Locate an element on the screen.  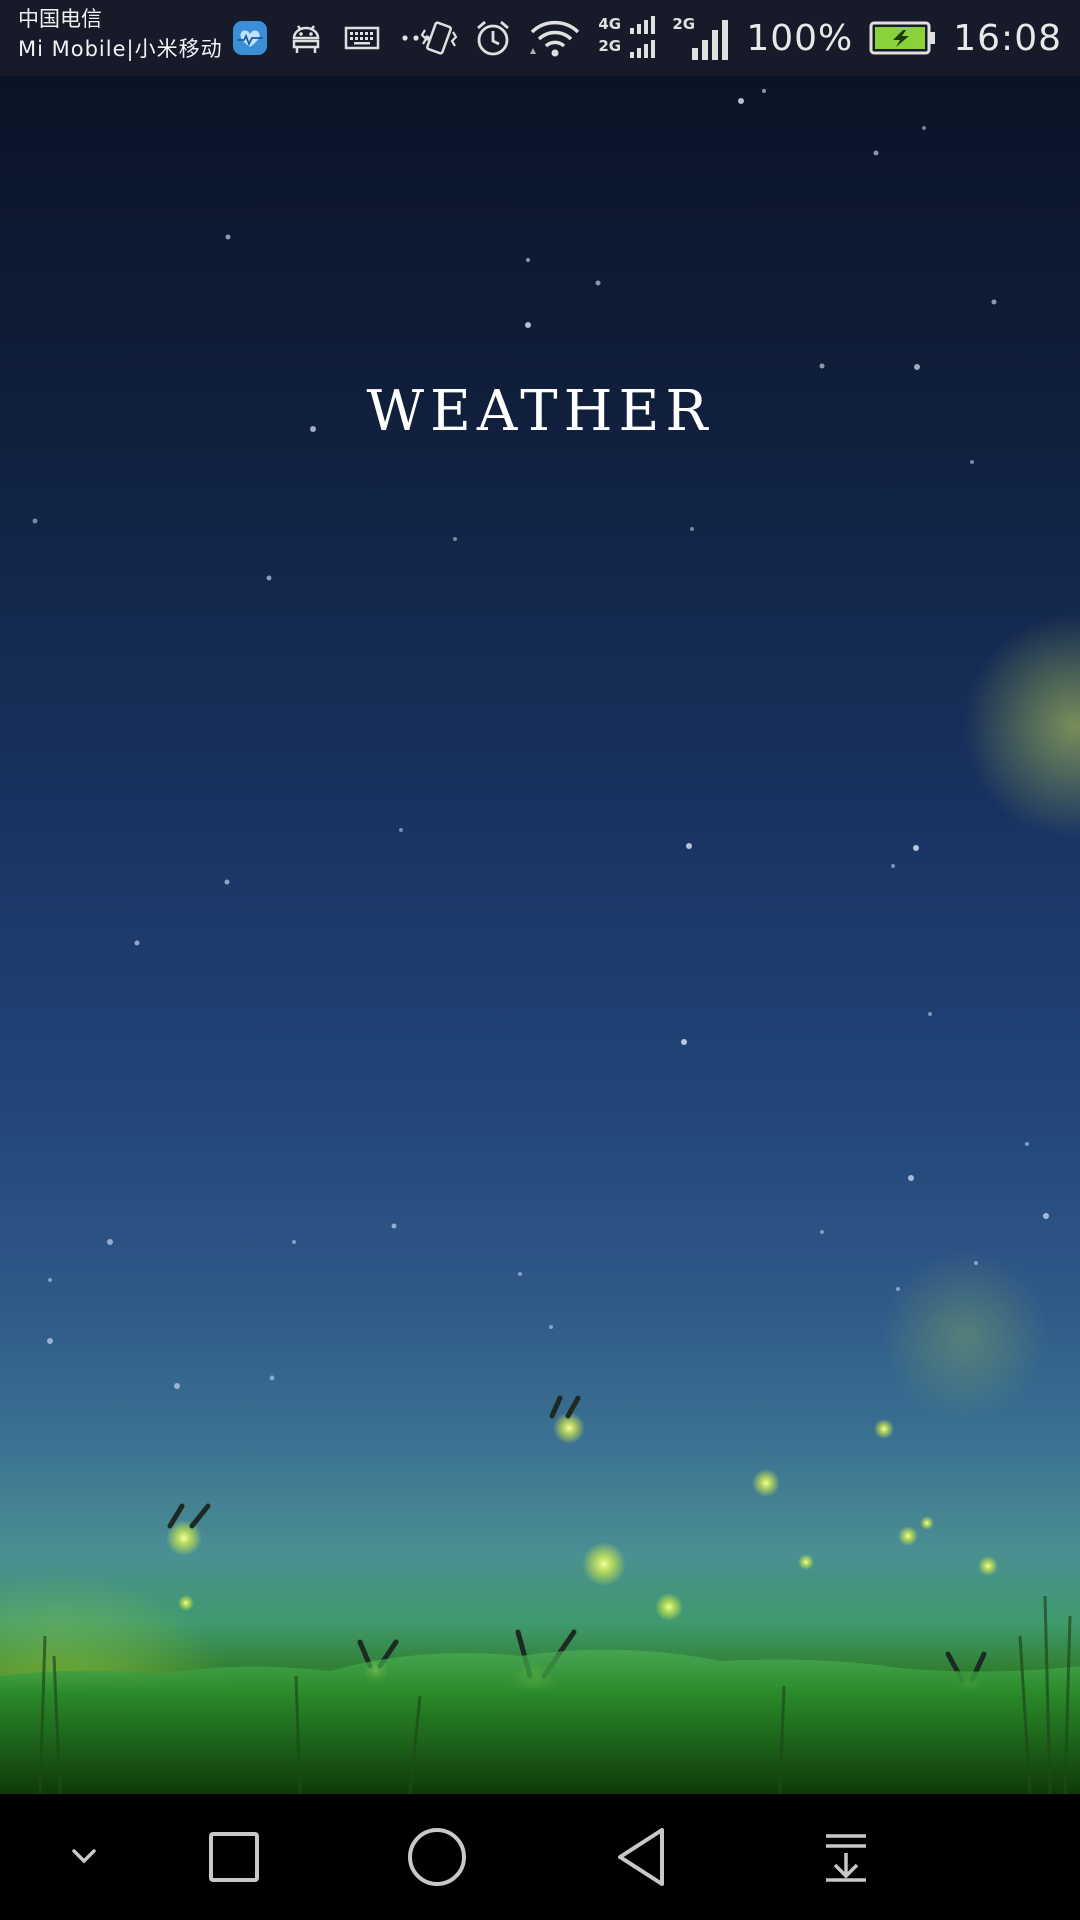
grass-field is located at coordinates (540, 1694).